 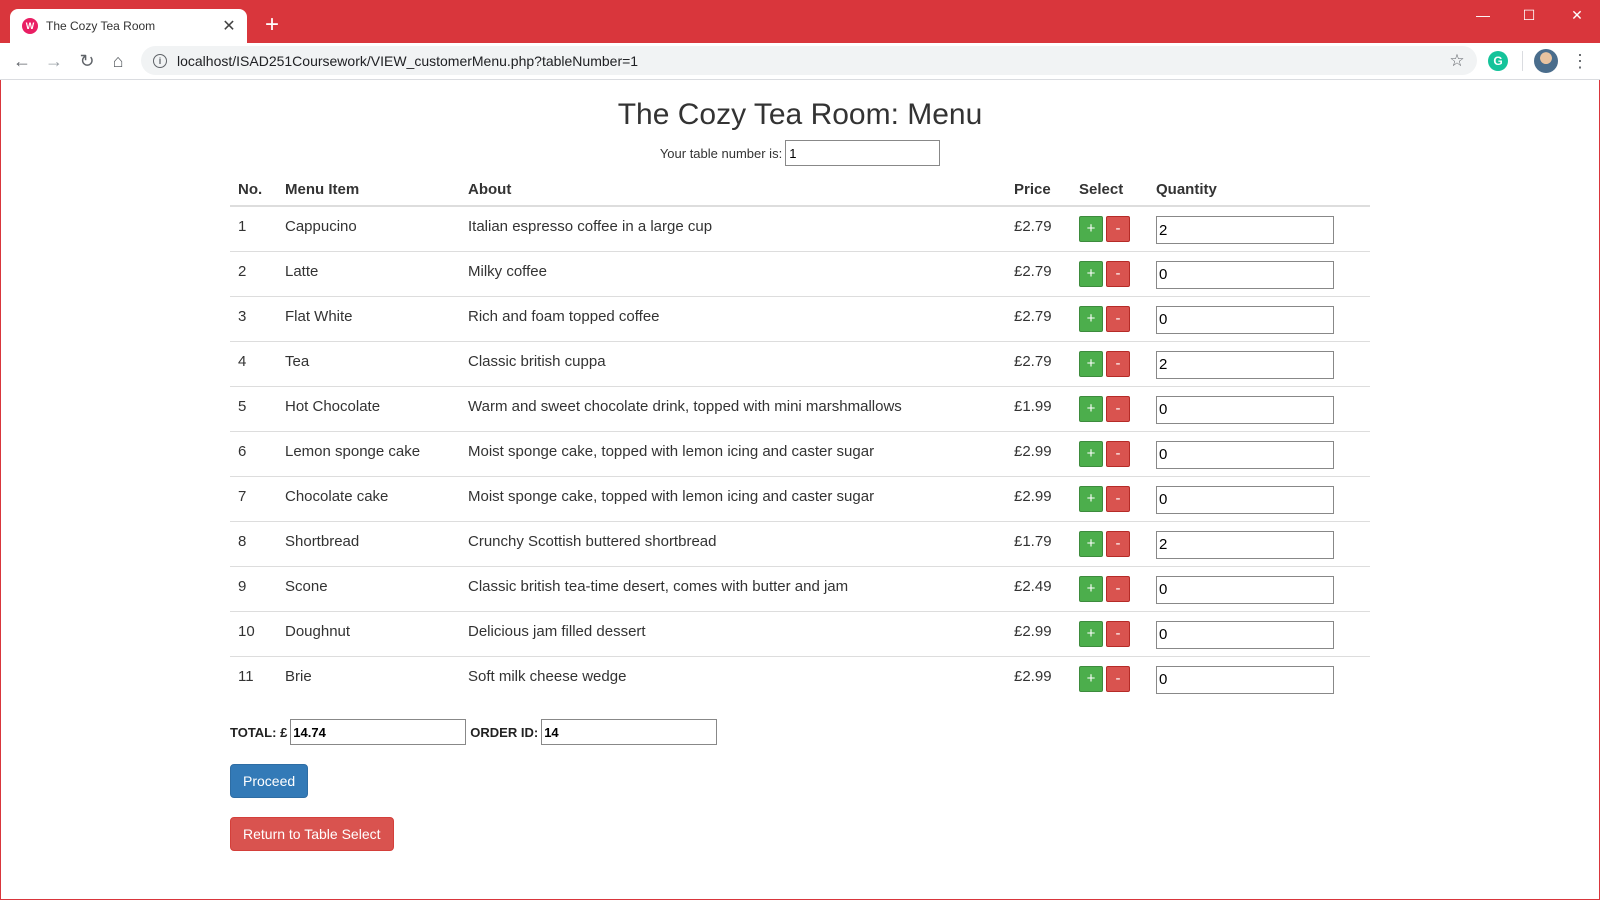 I want to click on maximize-window-icon: ☐, so click(x=1529, y=15).